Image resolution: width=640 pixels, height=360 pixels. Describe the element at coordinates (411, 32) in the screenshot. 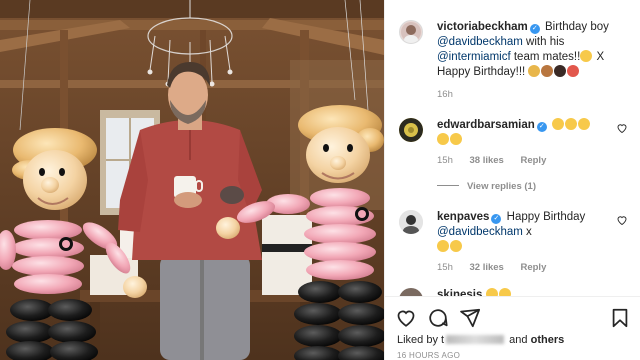

I see `author-avatar` at that location.